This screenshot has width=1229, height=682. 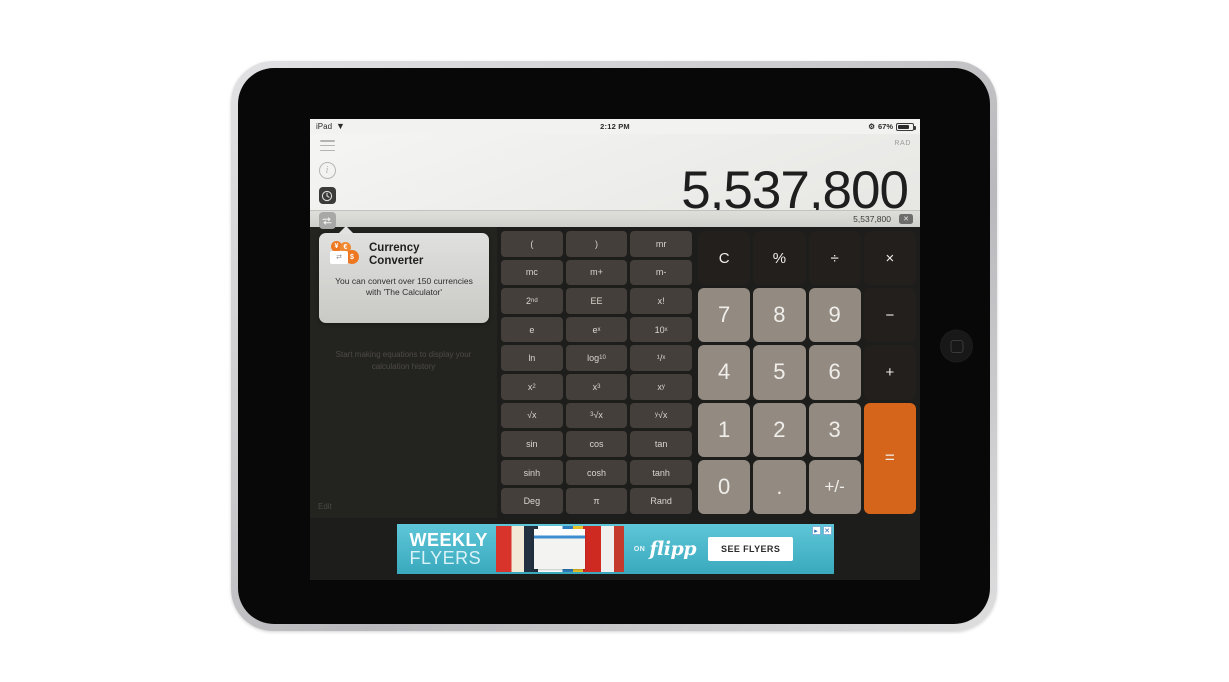 I want to click on num-key-equals: =, so click(x=889, y=458).